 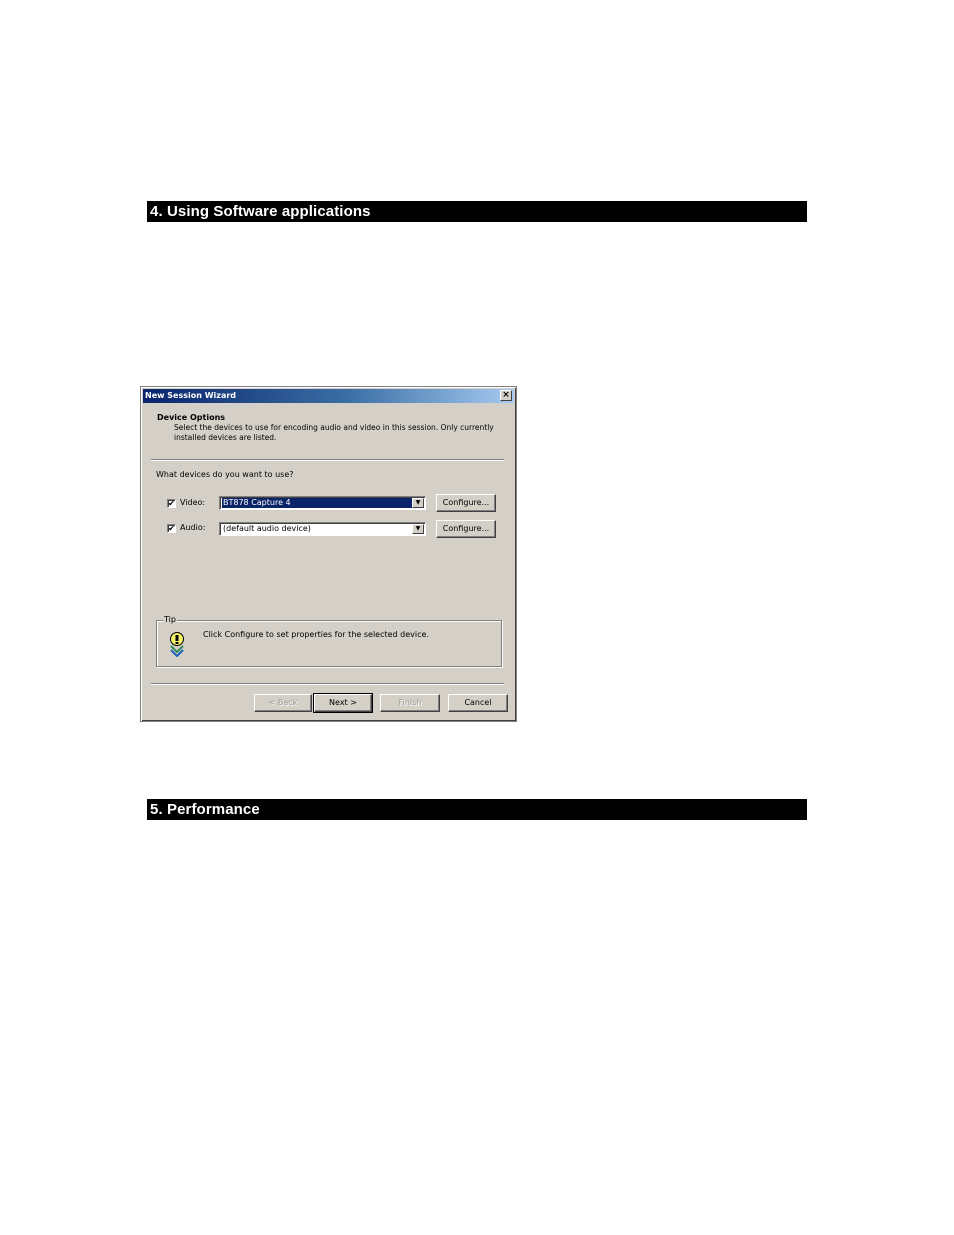 What do you see at coordinates (191, 417) in the screenshot?
I see `page-title: Device Options` at bounding box center [191, 417].